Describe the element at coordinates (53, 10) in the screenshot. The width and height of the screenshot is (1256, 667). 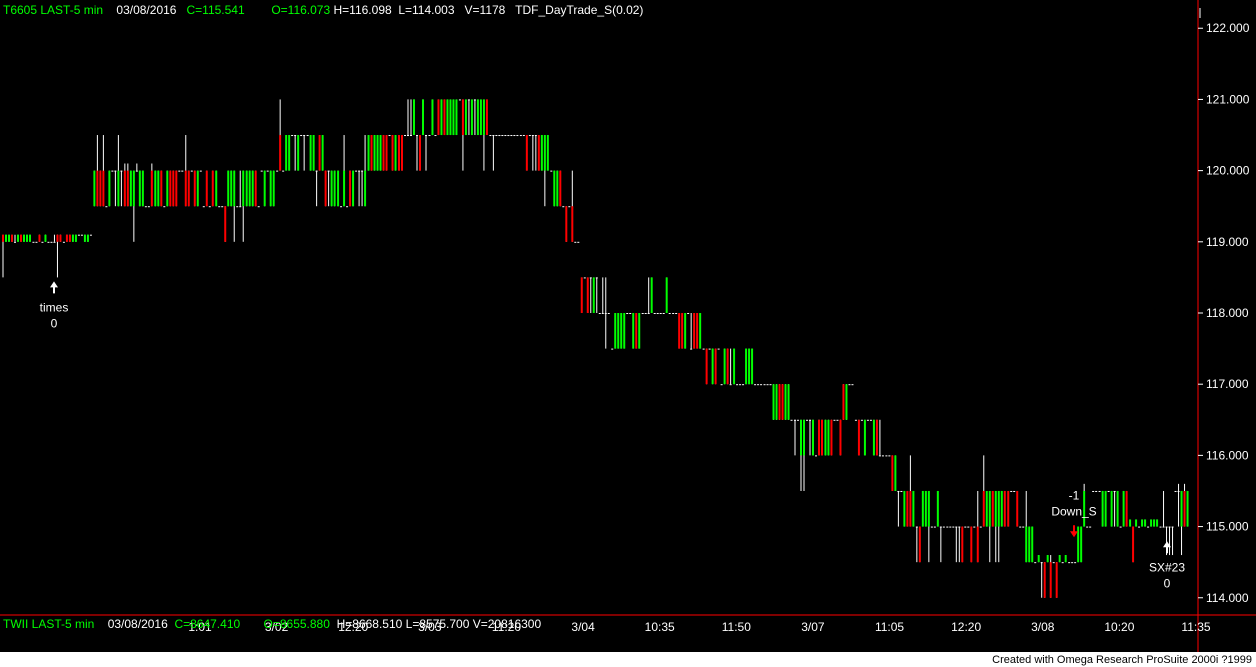
I see `symbol-label: T6605 LAST-5 min` at that location.